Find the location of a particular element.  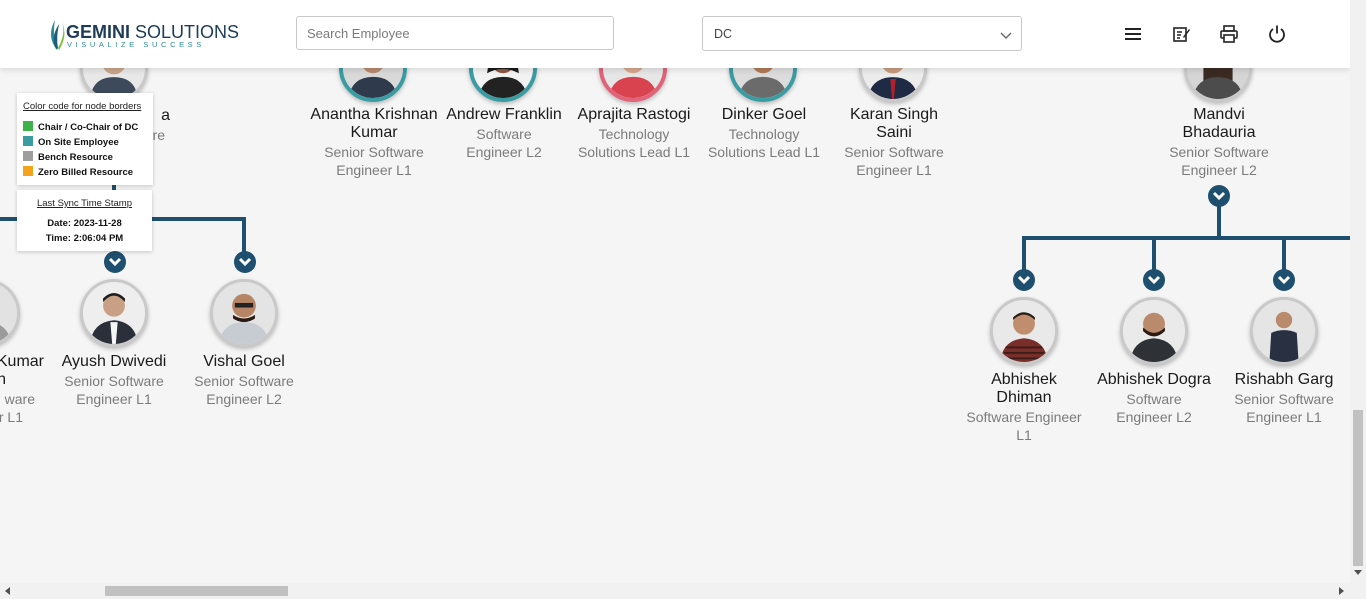

employee-name: Ayush Dwivedi is located at coordinates (114, 361).